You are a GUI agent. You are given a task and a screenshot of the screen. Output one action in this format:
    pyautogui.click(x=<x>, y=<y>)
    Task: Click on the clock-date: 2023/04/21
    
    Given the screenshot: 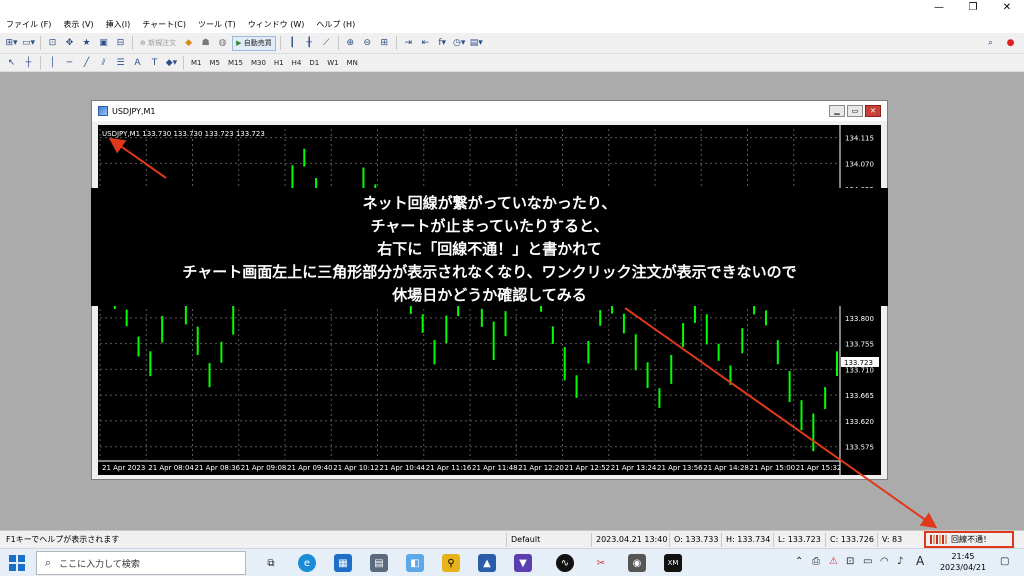 What is the action you would take?
    pyautogui.click(x=963, y=567)
    